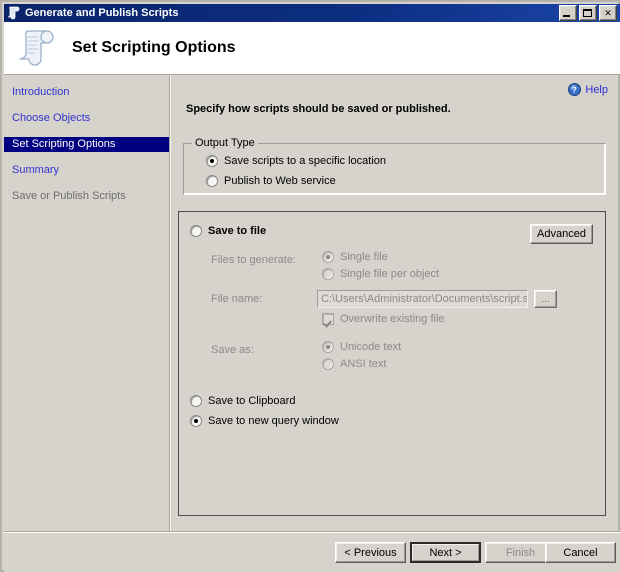 The height and width of the screenshot is (572, 620). Describe the element at coordinates (312, 48) in the screenshot. I see `wizard-header: Set Scripting Options` at that location.